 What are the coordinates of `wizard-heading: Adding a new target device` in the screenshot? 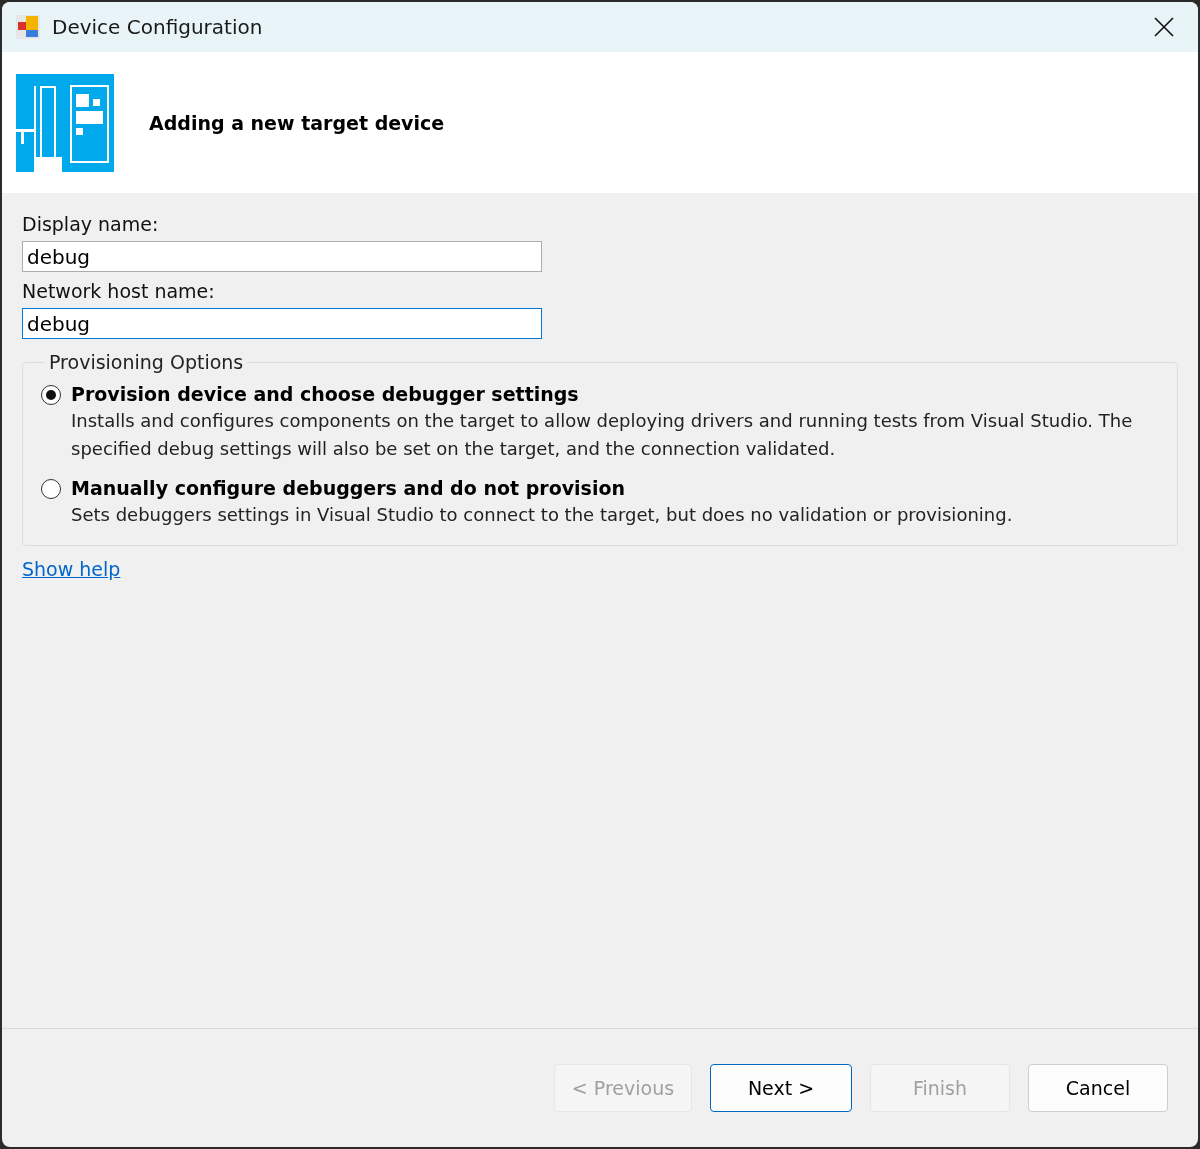 It's located at (297, 122).